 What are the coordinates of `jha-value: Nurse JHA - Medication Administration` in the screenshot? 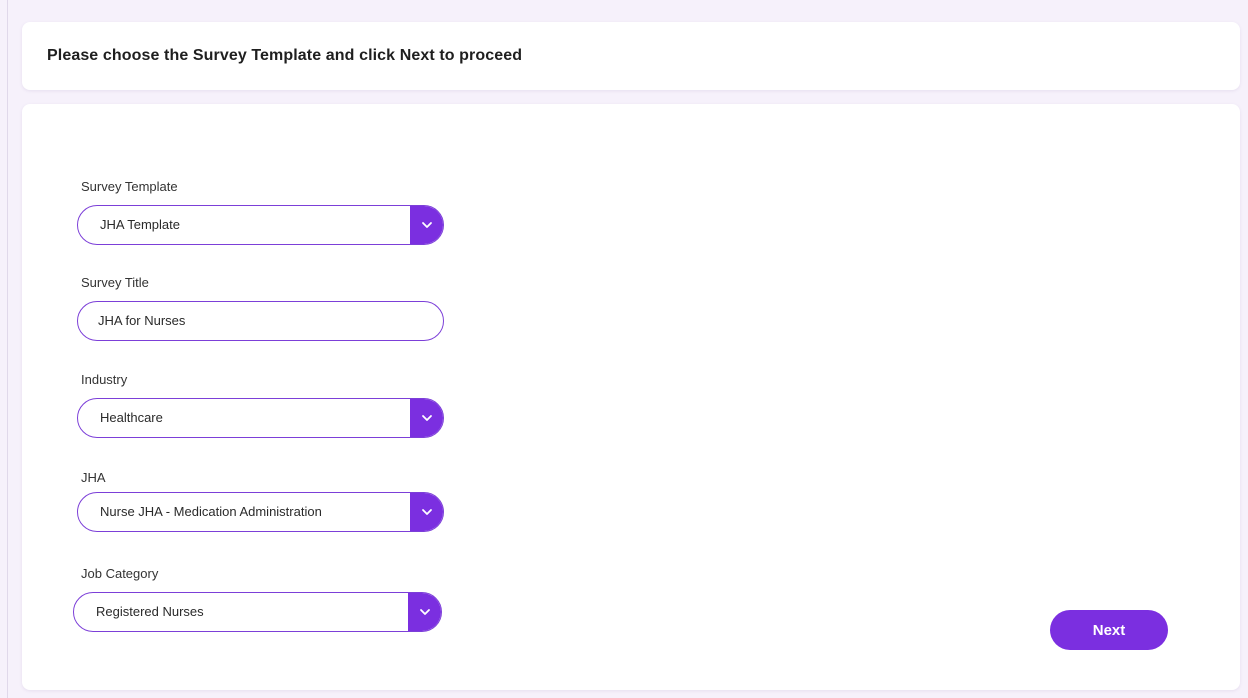 It's located at (211, 511).